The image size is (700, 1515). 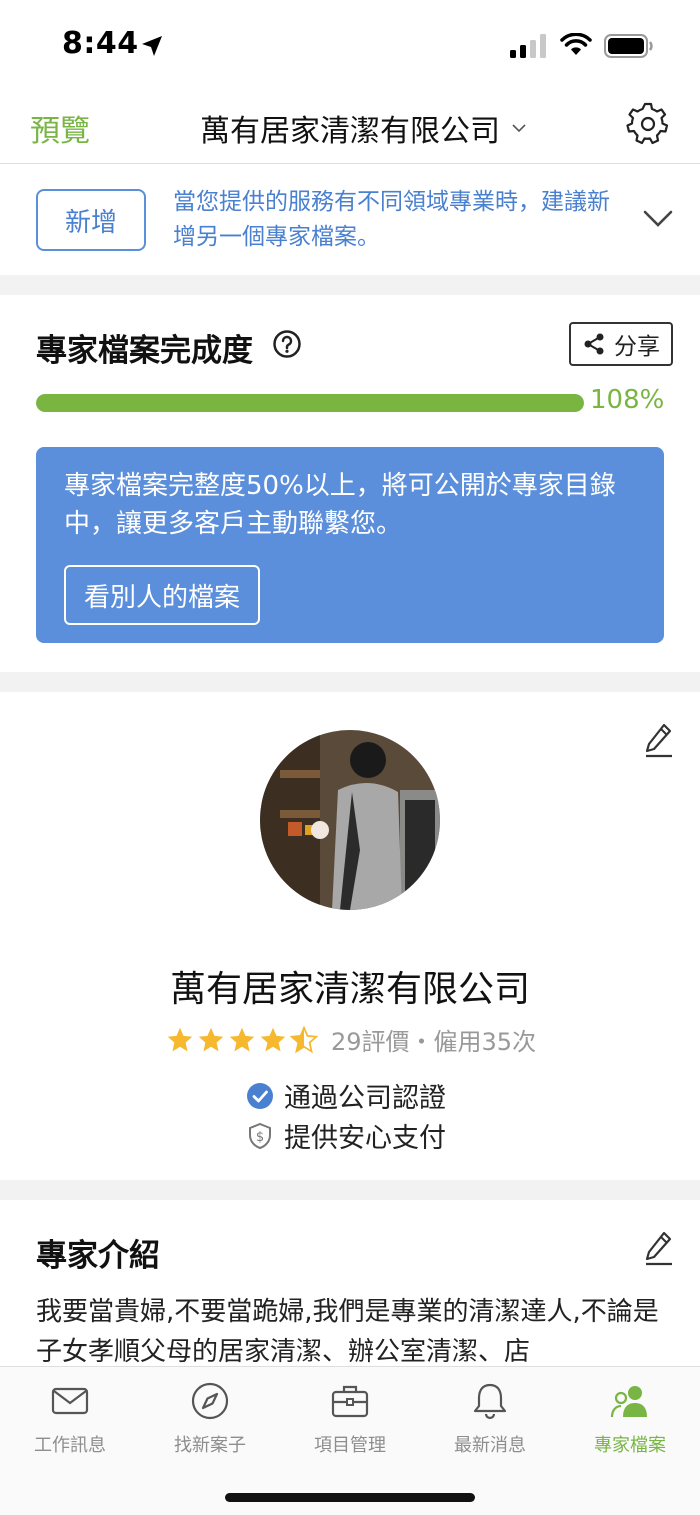 What do you see at coordinates (162, 595) in the screenshot?
I see `view-others-profiles-button: 看別人的檔案` at bounding box center [162, 595].